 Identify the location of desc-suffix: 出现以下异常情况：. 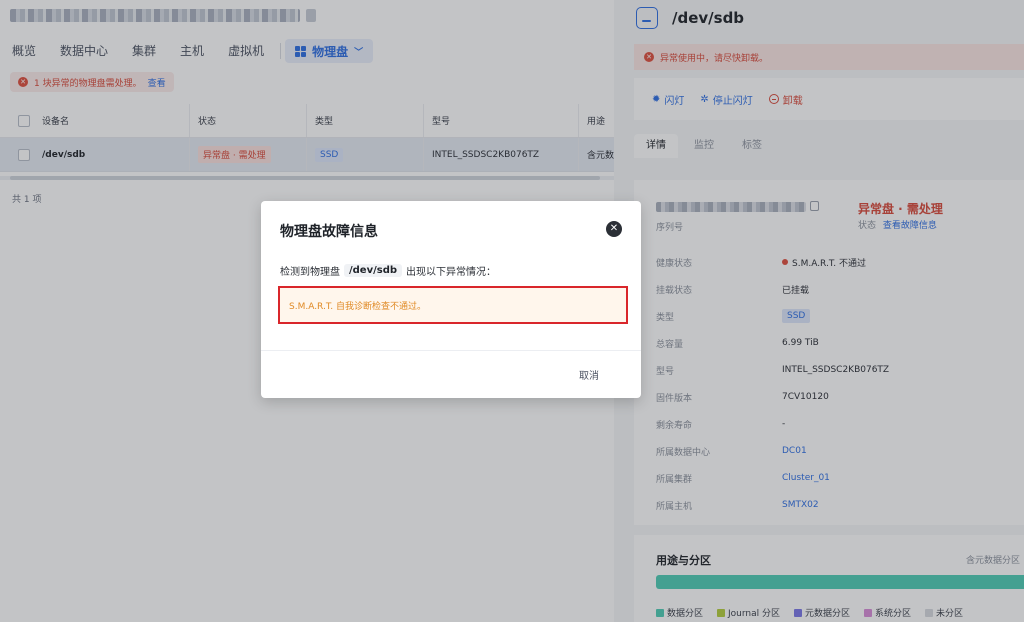
(451, 272).